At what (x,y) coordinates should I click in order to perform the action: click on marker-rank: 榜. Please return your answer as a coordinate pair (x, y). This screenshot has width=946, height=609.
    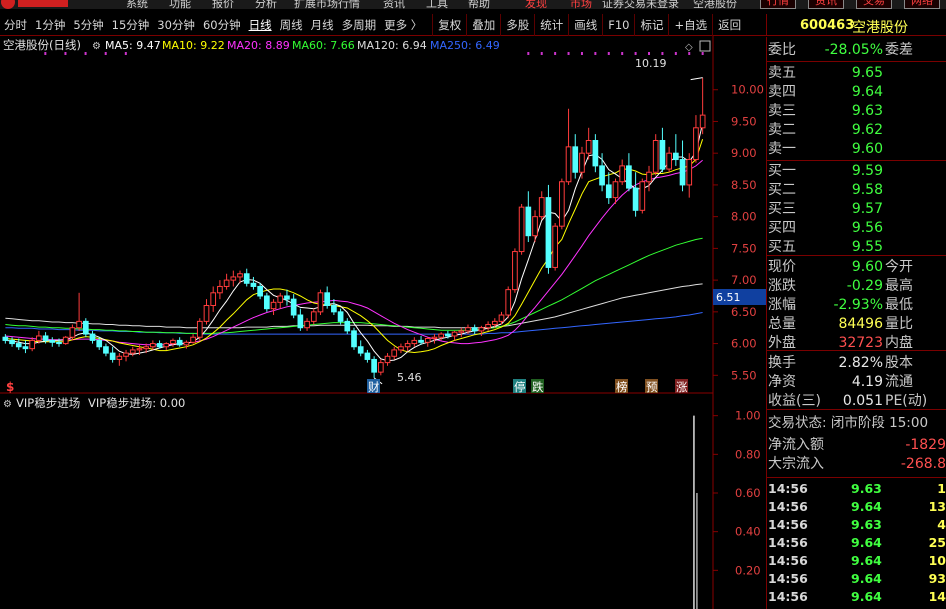
    Looking at the image, I should click on (622, 387).